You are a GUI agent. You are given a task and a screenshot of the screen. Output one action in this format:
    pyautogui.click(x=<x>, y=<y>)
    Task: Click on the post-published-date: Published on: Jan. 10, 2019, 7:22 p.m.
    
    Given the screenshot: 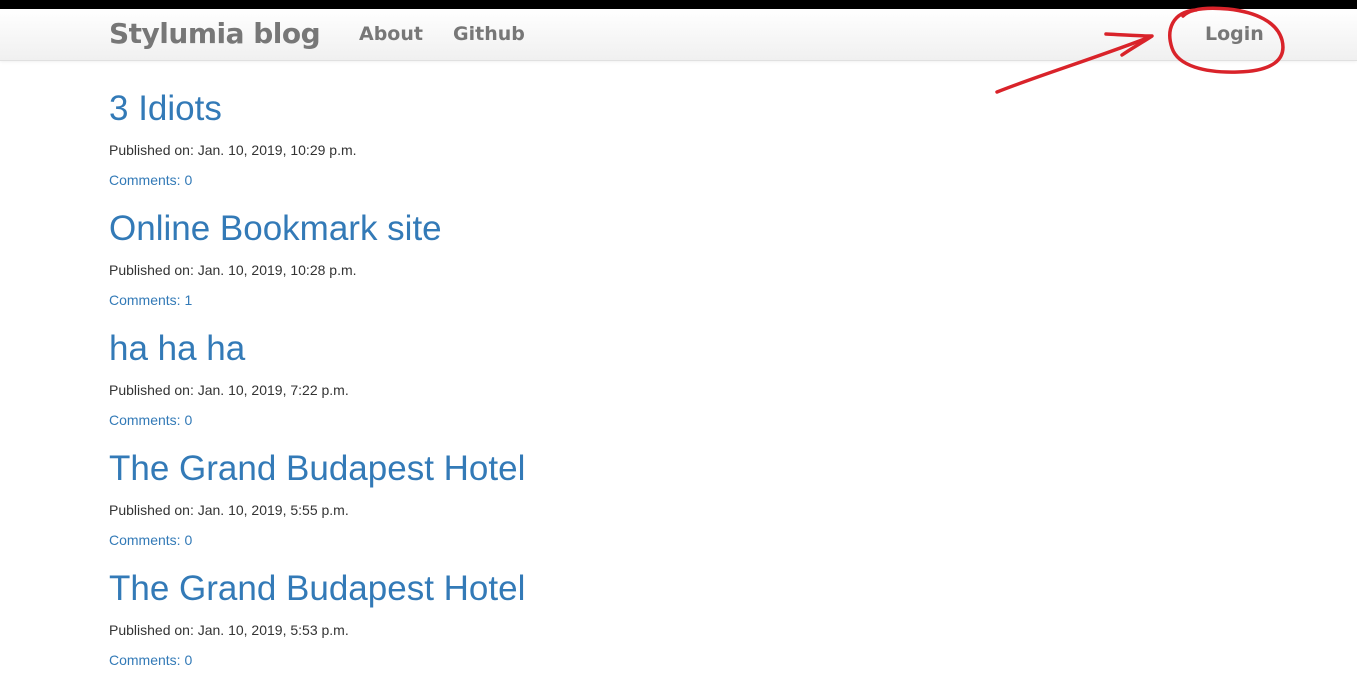 What is the action you would take?
    pyautogui.click(x=229, y=390)
    